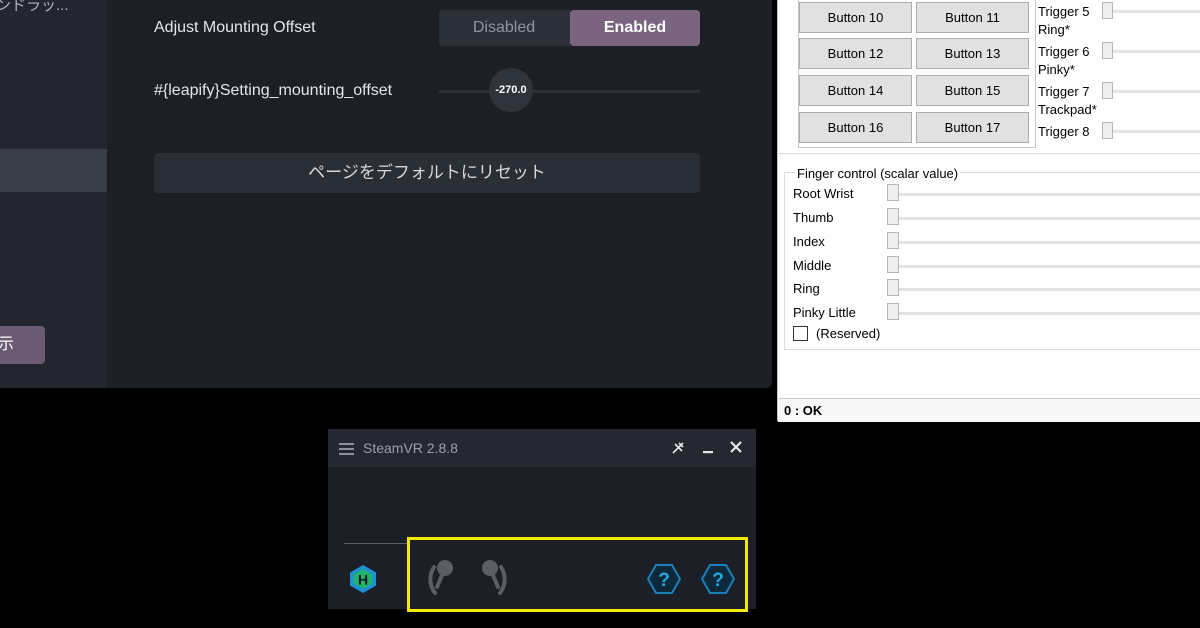 The height and width of the screenshot is (628, 1200). I want to click on finger-ring-handle, so click(893, 287).